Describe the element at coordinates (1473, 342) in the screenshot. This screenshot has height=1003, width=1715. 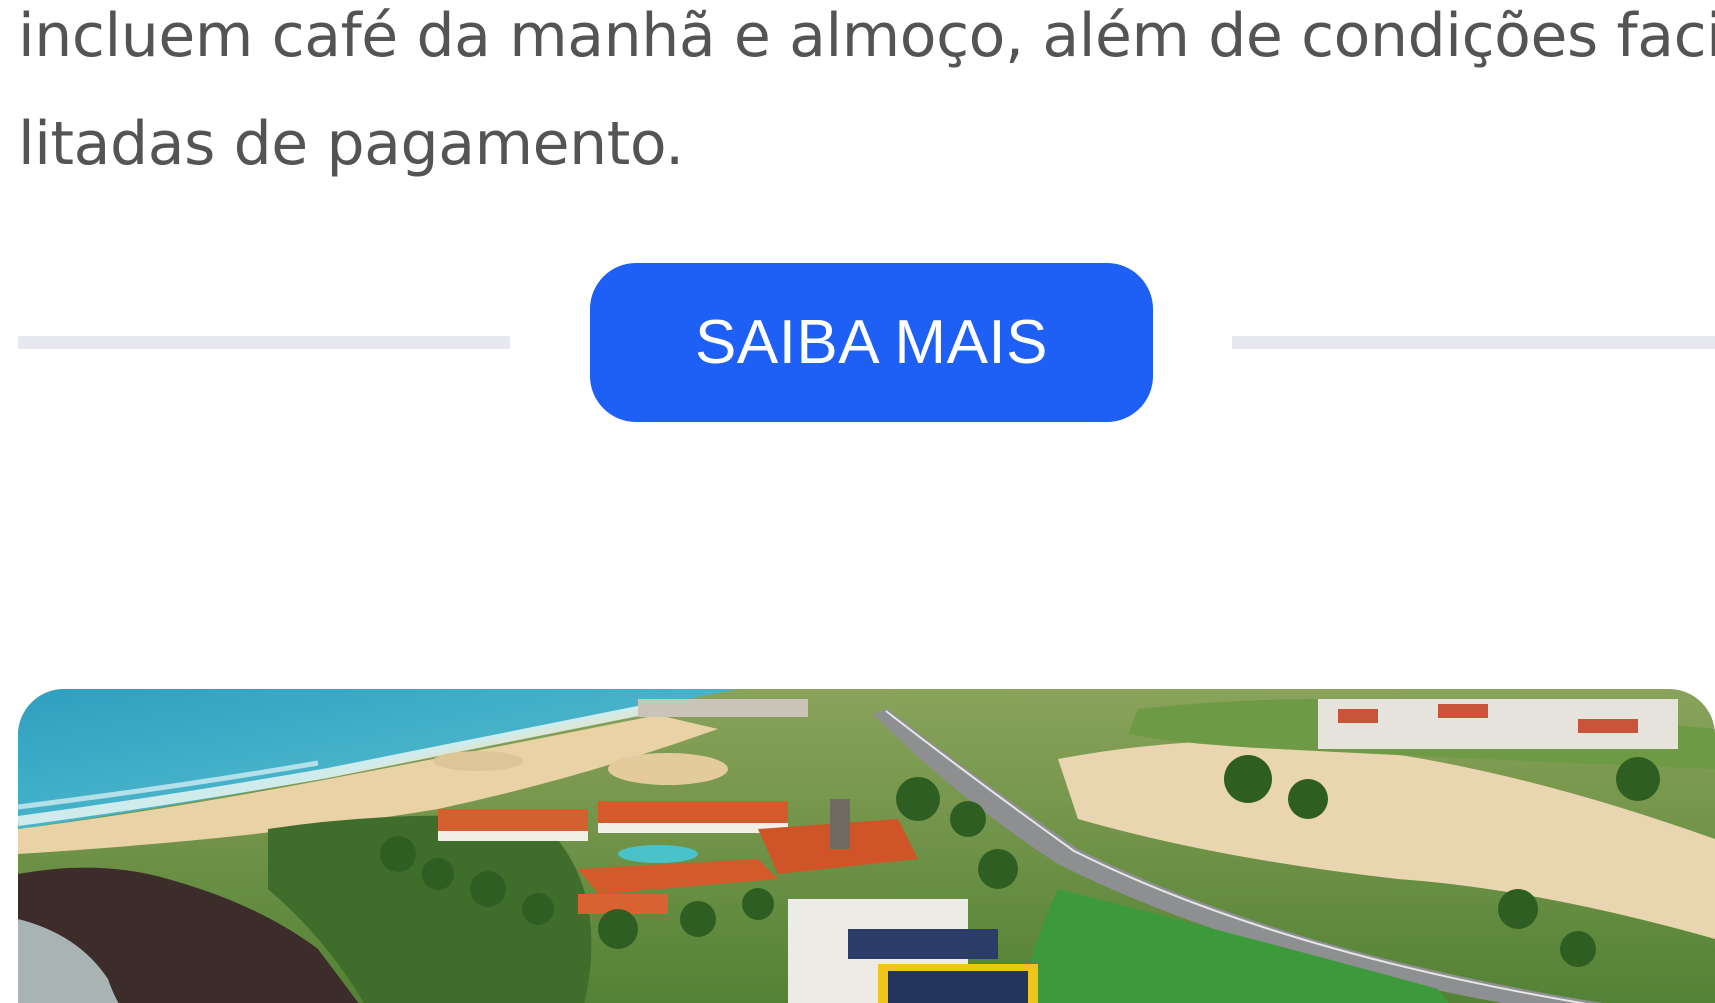
I see `right-divider` at that location.